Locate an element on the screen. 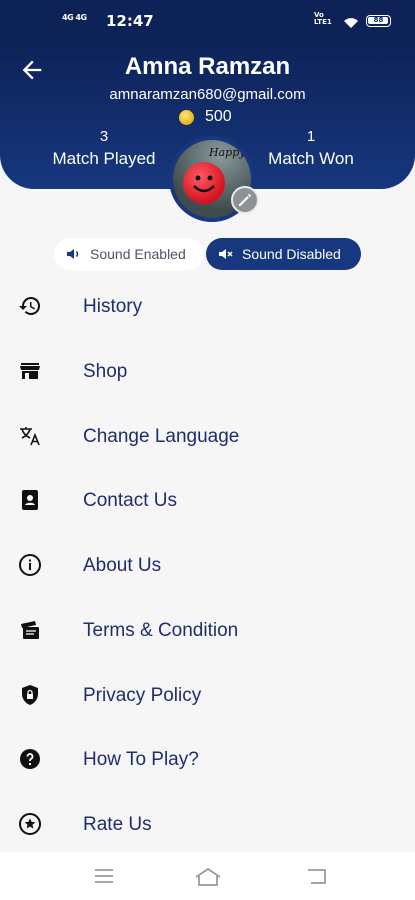 The image size is (415, 900). network-type: Vo LTE1 is located at coordinates (323, 18).